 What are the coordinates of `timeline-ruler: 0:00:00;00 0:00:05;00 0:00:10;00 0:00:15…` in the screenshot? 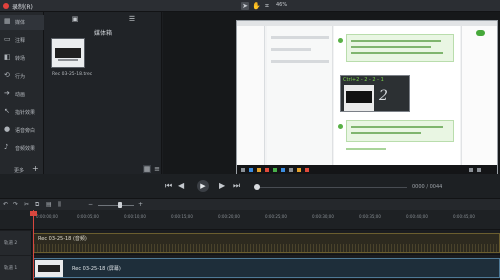 It's located at (250, 220).